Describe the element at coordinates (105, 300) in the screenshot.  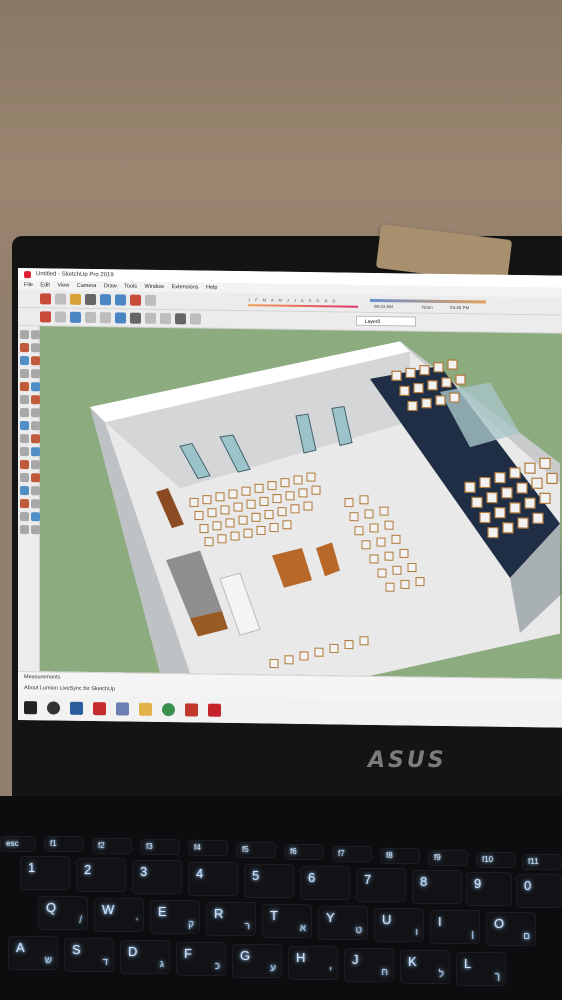
I see `undo-icon` at that location.